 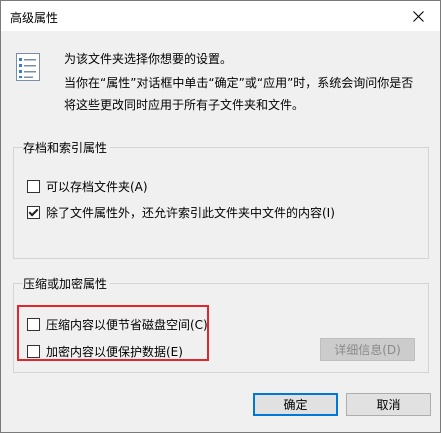 I want to click on index-checkbox-row: 除了文件属性外，还允许索引此文件夹中文件的内容(I), so click(x=181, y=212).